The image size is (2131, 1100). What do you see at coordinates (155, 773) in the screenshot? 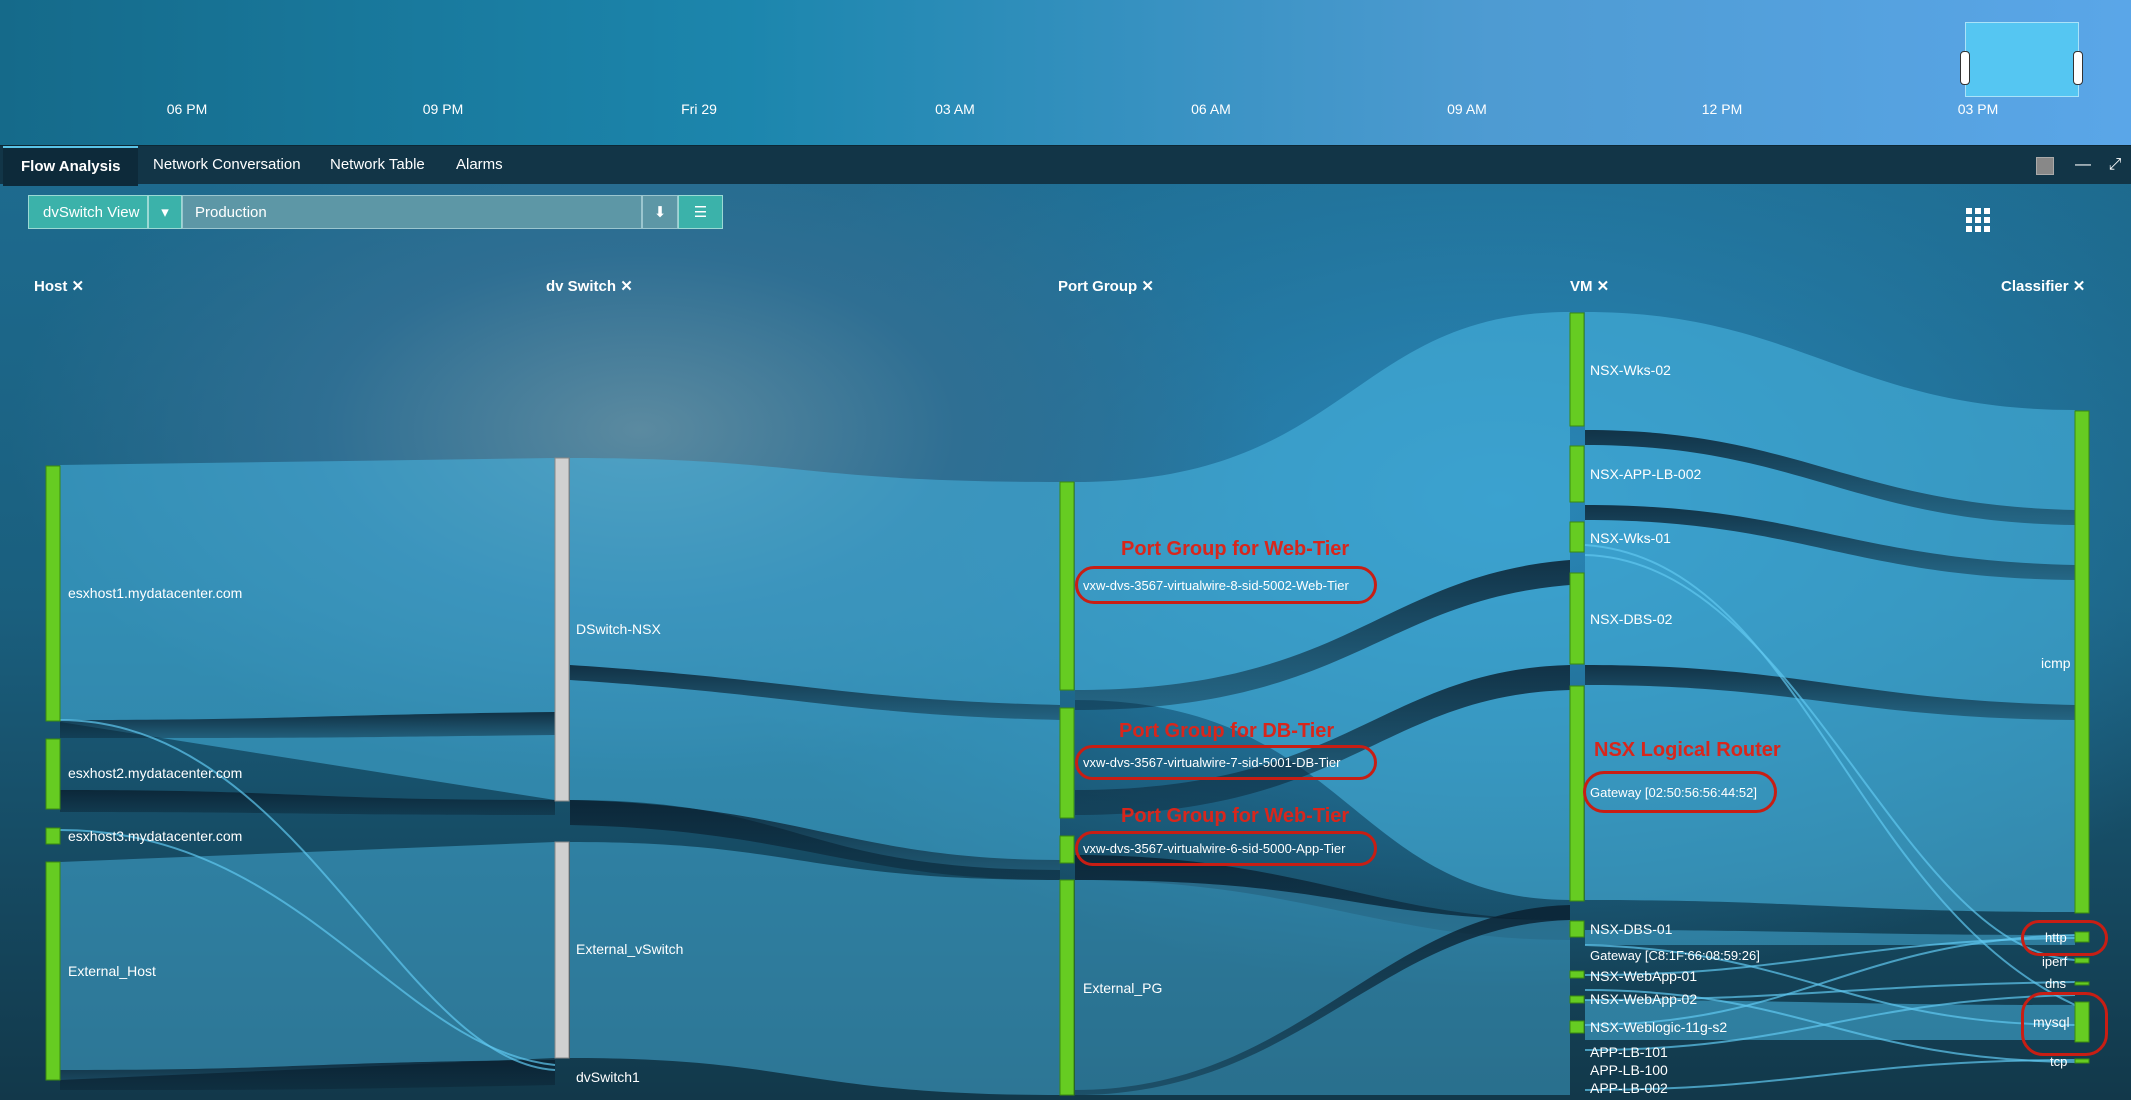
I see `host-label: esxhost2.mydatacenter.com` at bounding box center [155, 773].